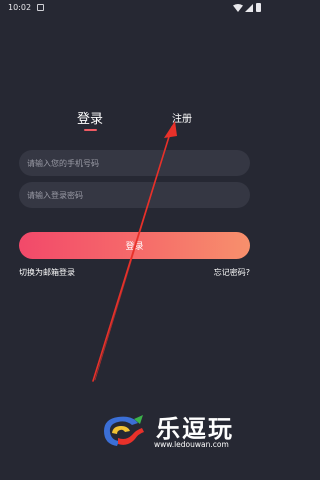  What do you see at coordinates (134, 195) in the screenshot?
I see `password-input` at bounding box center [134, 195].